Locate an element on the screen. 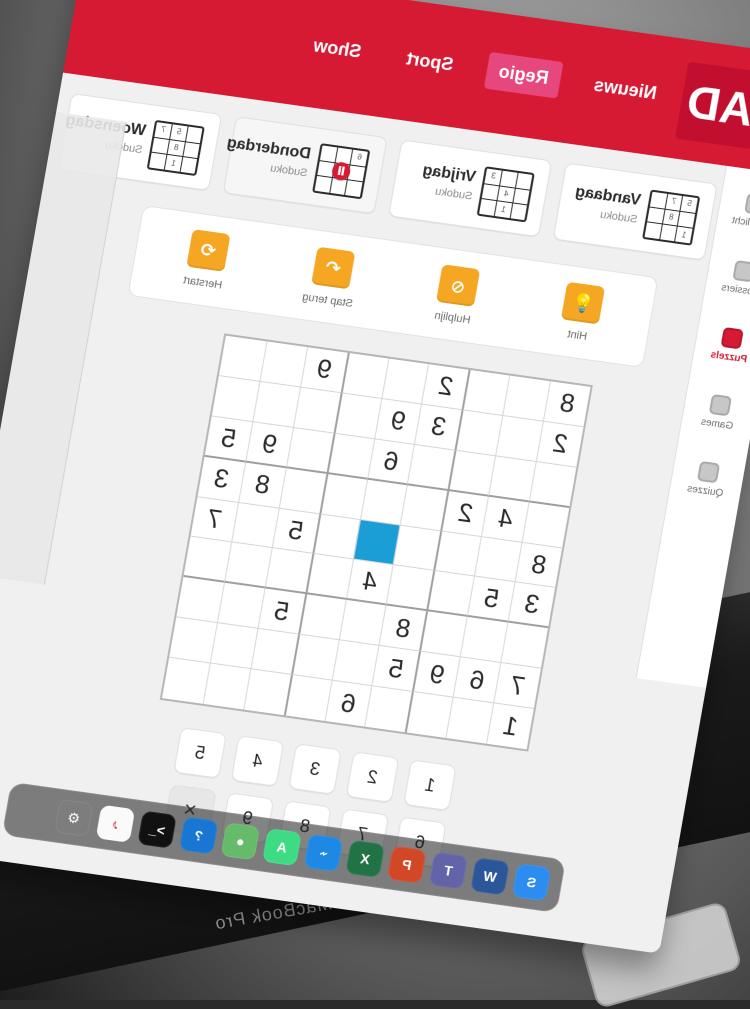 This screenshot has height=1009, width=750. pad-button: 3 is located at coordinates (315, 769).